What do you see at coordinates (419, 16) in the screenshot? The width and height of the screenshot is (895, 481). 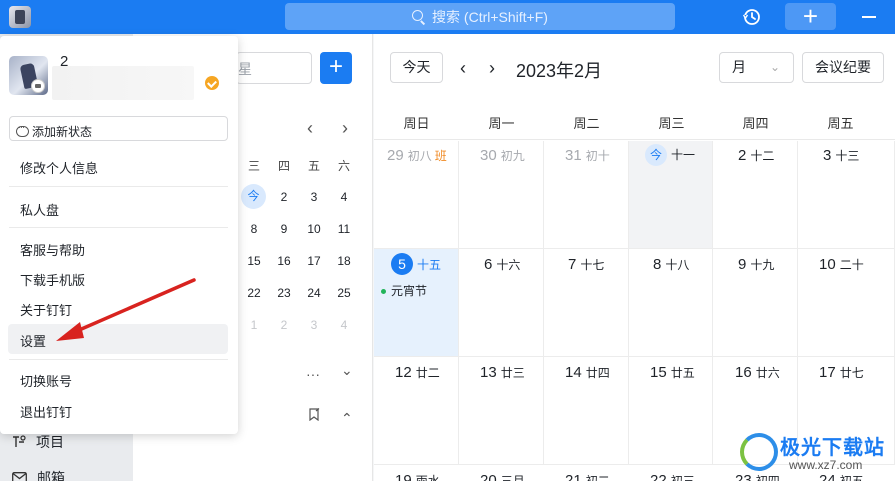 I see `search-icon` at bounding box center [419, 16].